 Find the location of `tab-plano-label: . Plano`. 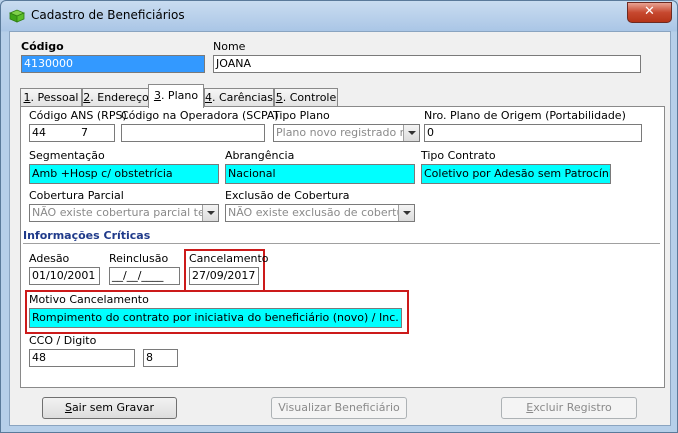

tab-plano-label: . Plano is located at coordinates (179, 95).